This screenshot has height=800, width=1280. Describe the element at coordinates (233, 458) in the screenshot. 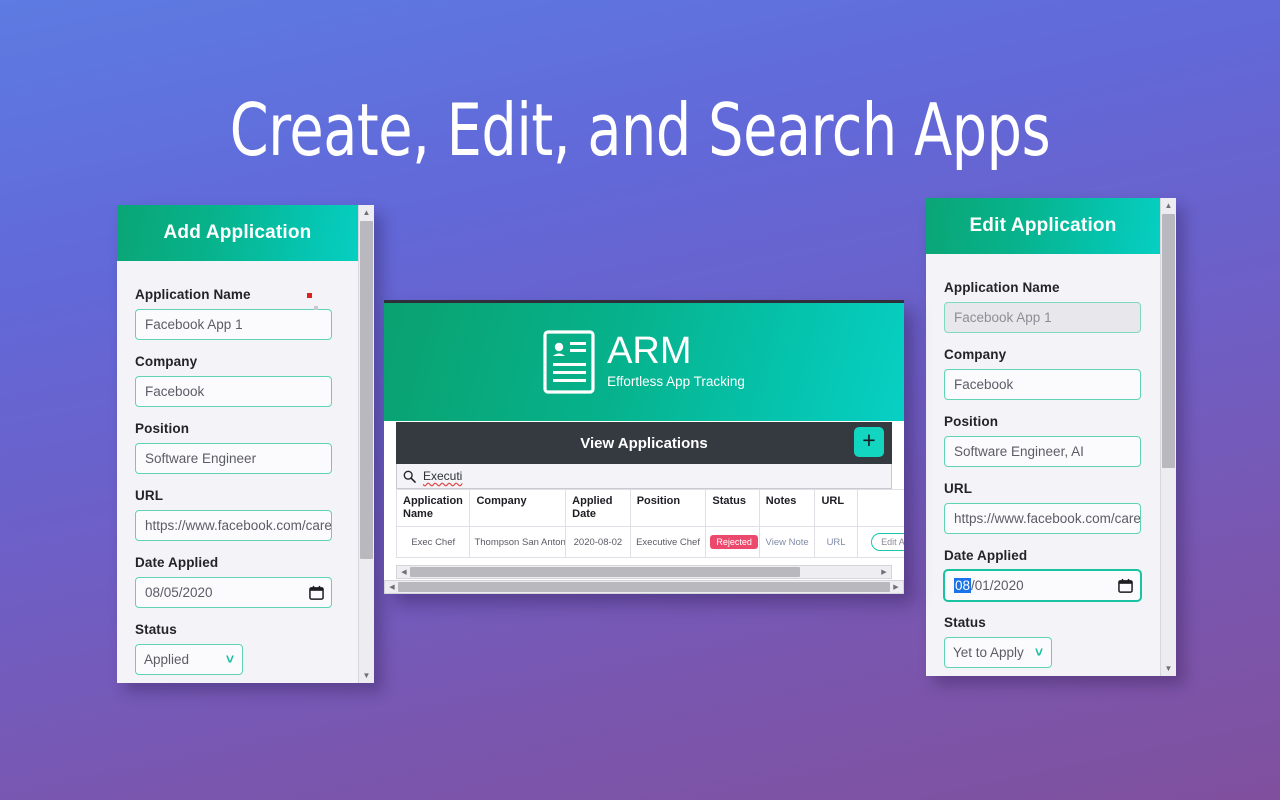

I see `input-position: Software Engineer` at that location.